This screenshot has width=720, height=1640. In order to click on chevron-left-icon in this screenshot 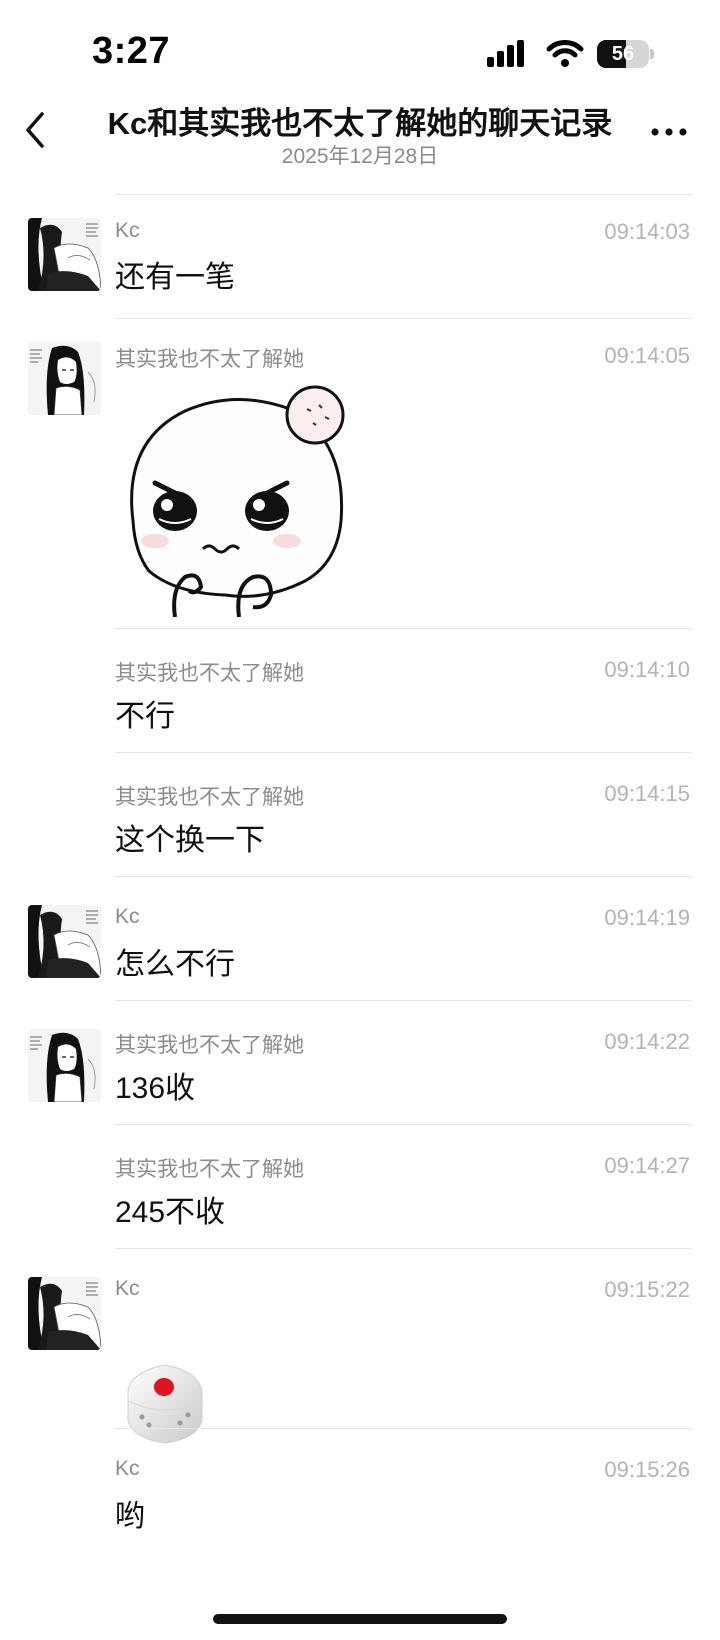, I will do `click(35, 130)`.